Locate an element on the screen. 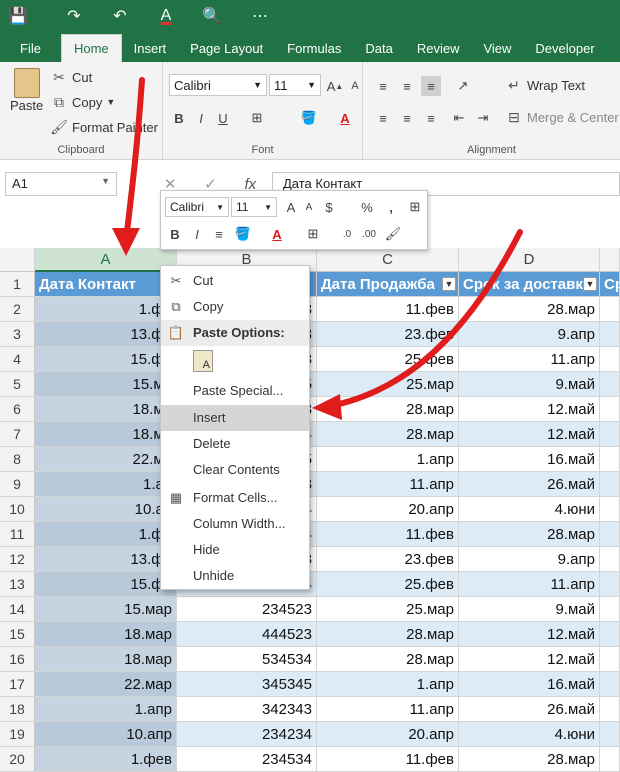 This screenshot has height=772, width=620. table-cell: 16.май is located at coordinates (529, 459).